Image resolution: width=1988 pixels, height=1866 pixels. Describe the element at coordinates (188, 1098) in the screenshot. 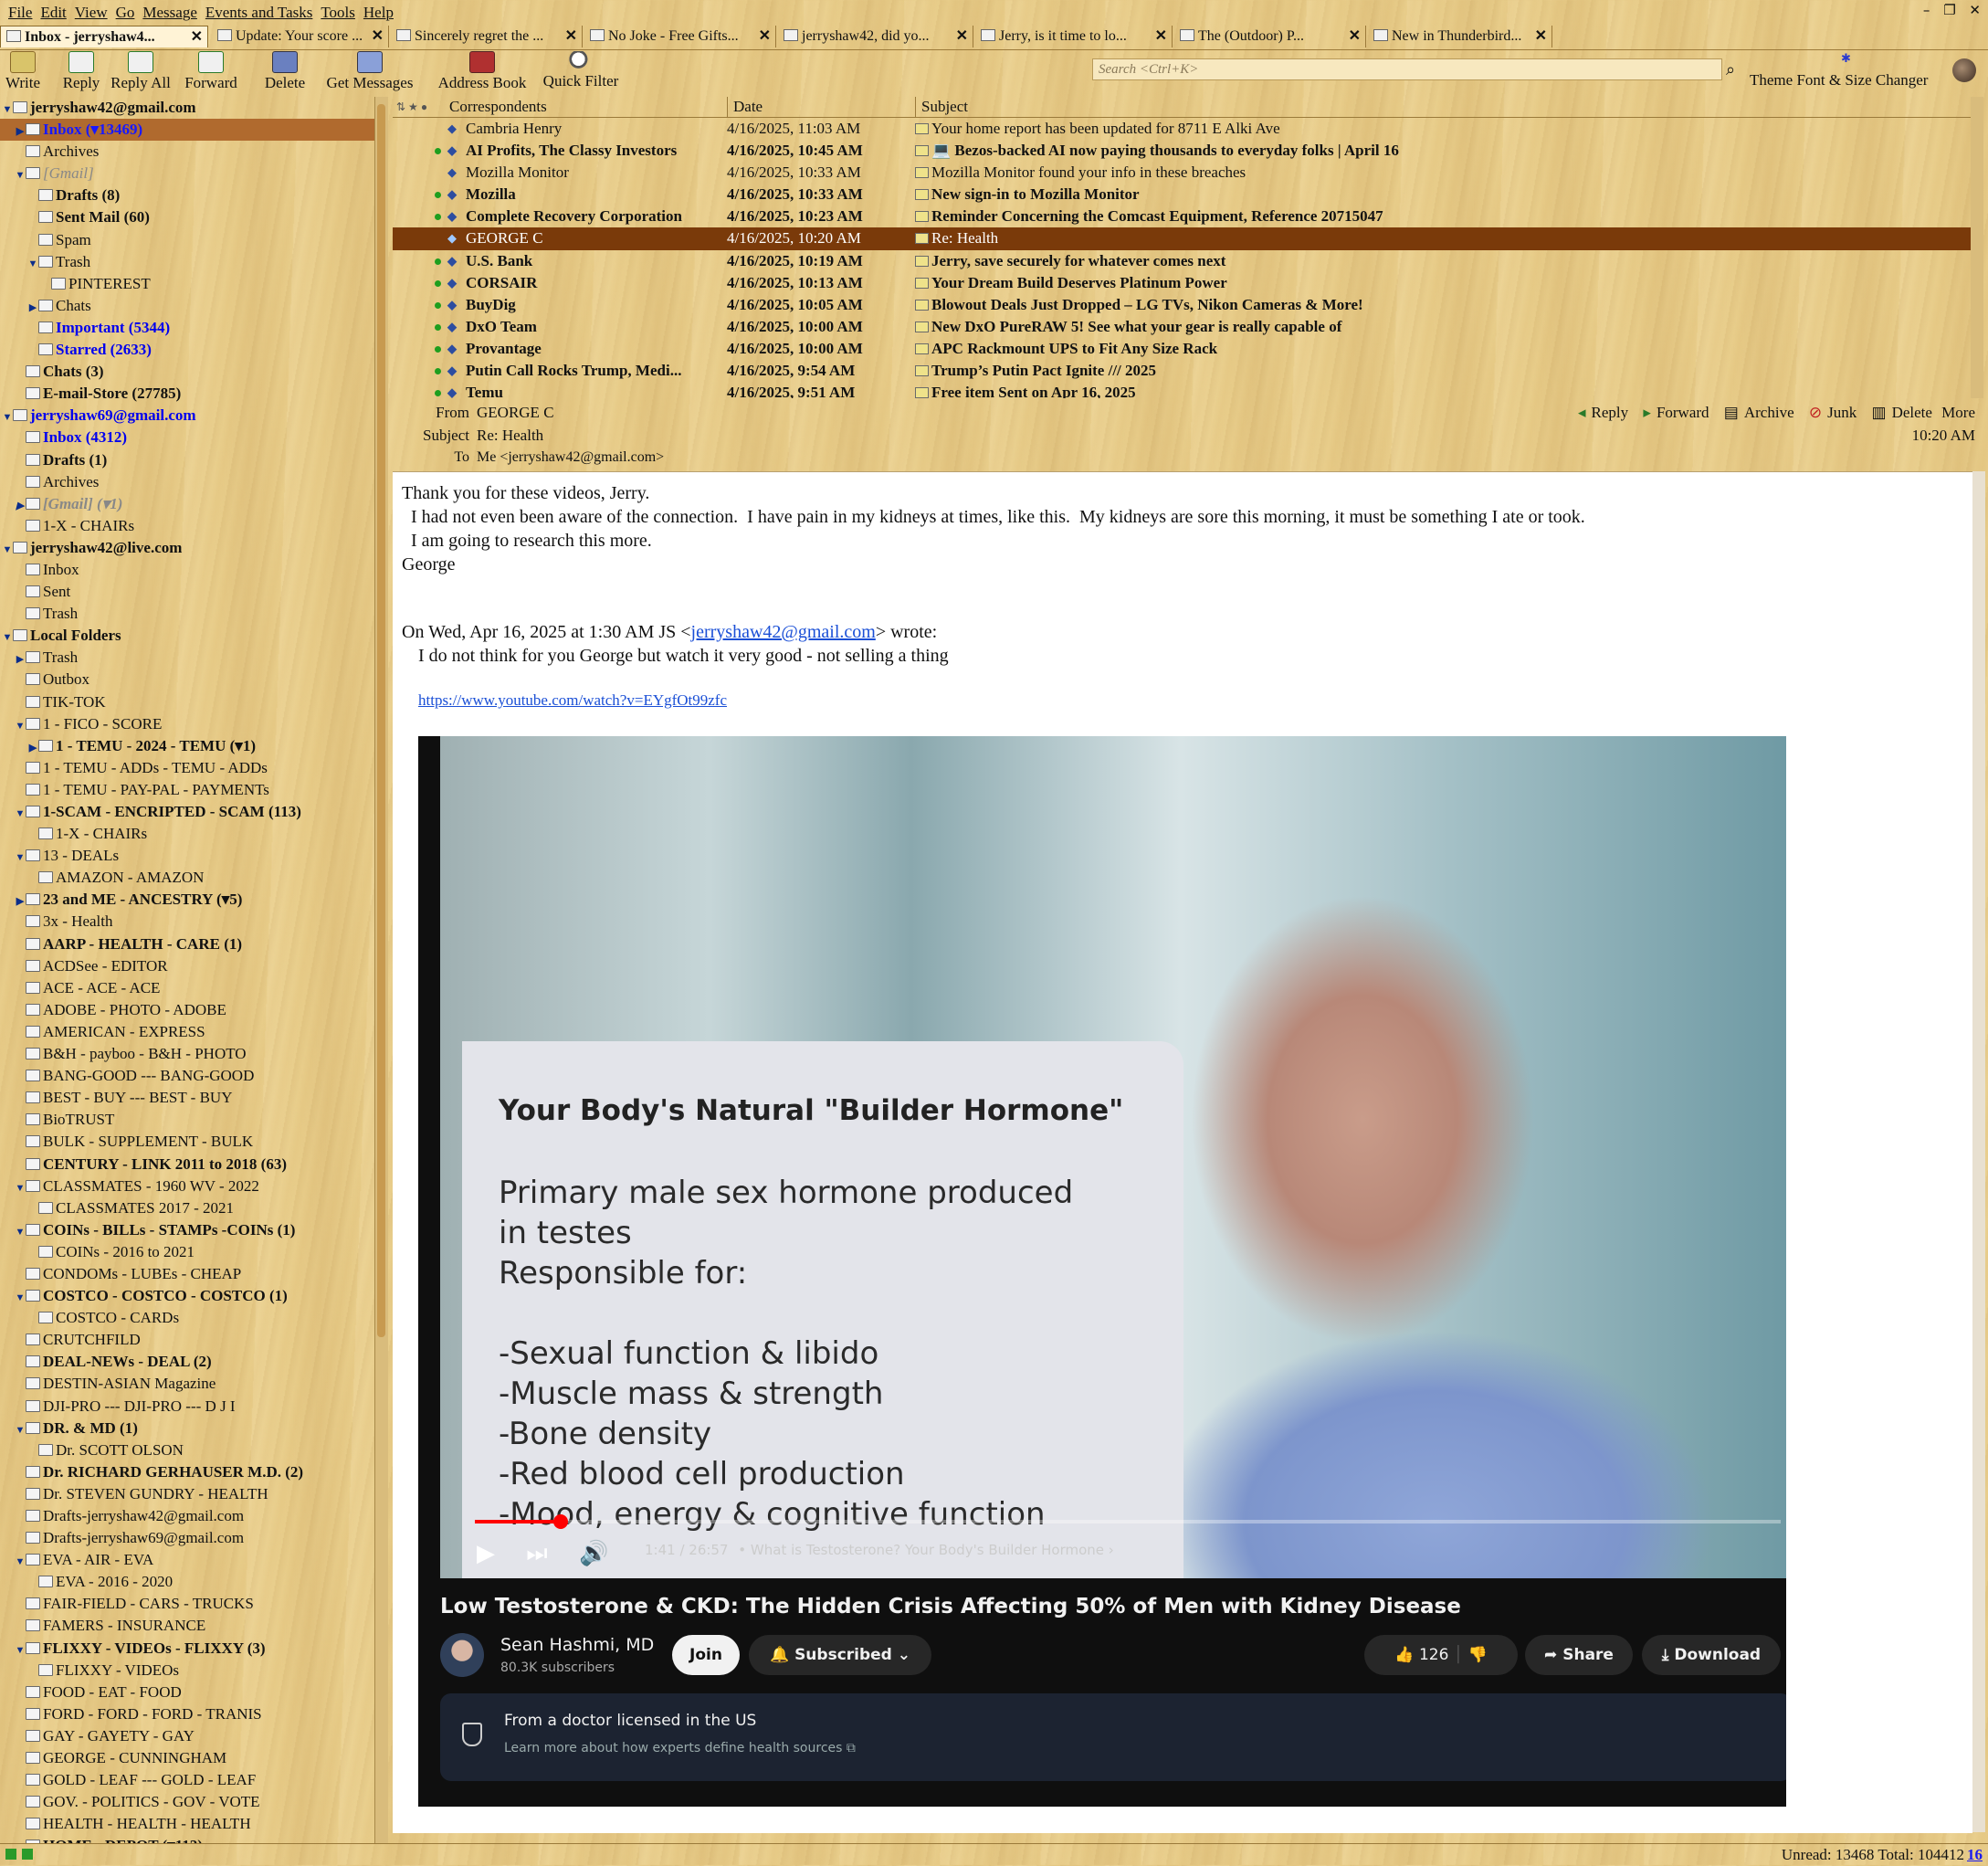

I see `folder-row: BEST - BUY --- BEST - BUY` at that location.